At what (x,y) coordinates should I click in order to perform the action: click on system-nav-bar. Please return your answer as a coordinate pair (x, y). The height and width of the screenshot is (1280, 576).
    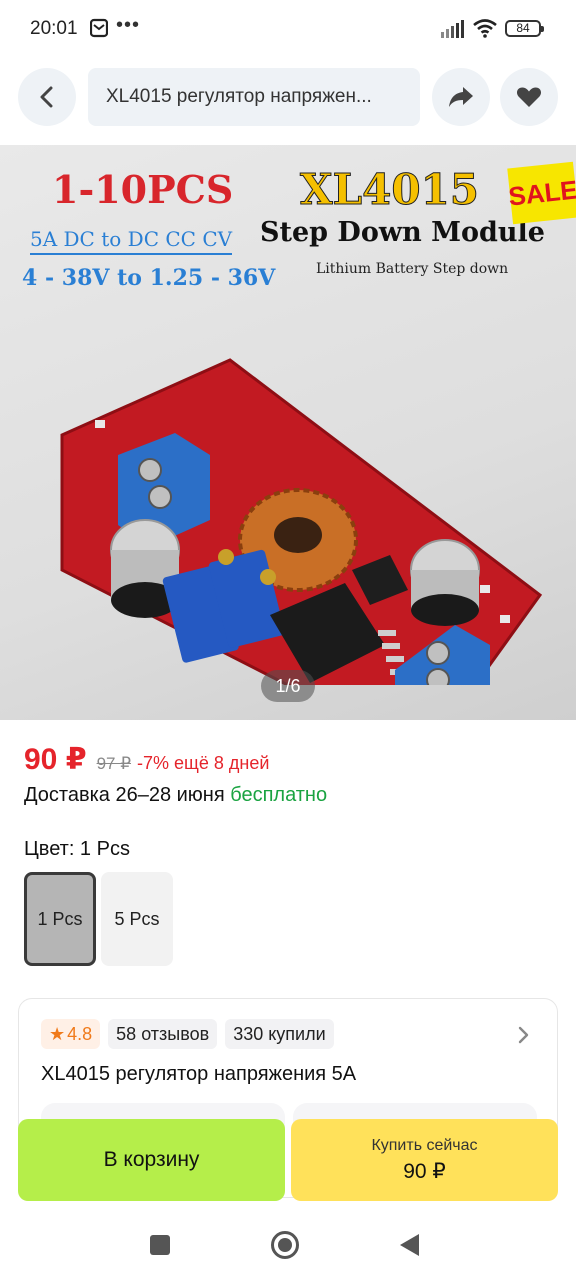
    Looking at the image, I should click on (288, 1247).